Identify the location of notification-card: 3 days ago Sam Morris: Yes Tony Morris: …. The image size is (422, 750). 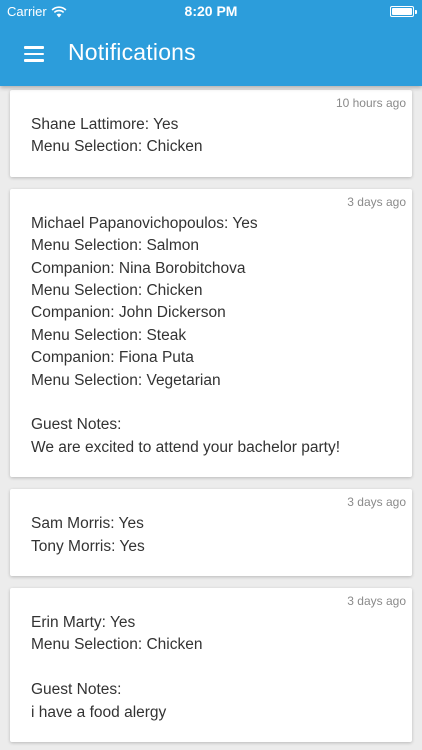
(211, 533).